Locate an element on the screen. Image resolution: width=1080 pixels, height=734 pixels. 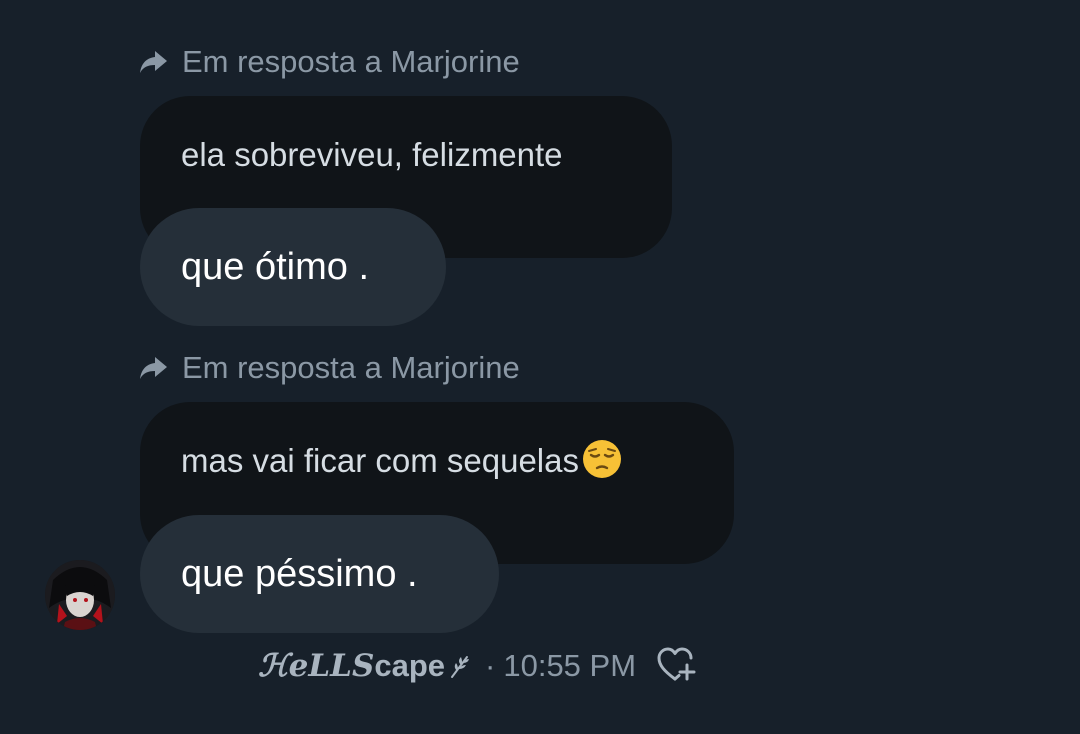
leaf-icon is located at coordinates (460, 667).